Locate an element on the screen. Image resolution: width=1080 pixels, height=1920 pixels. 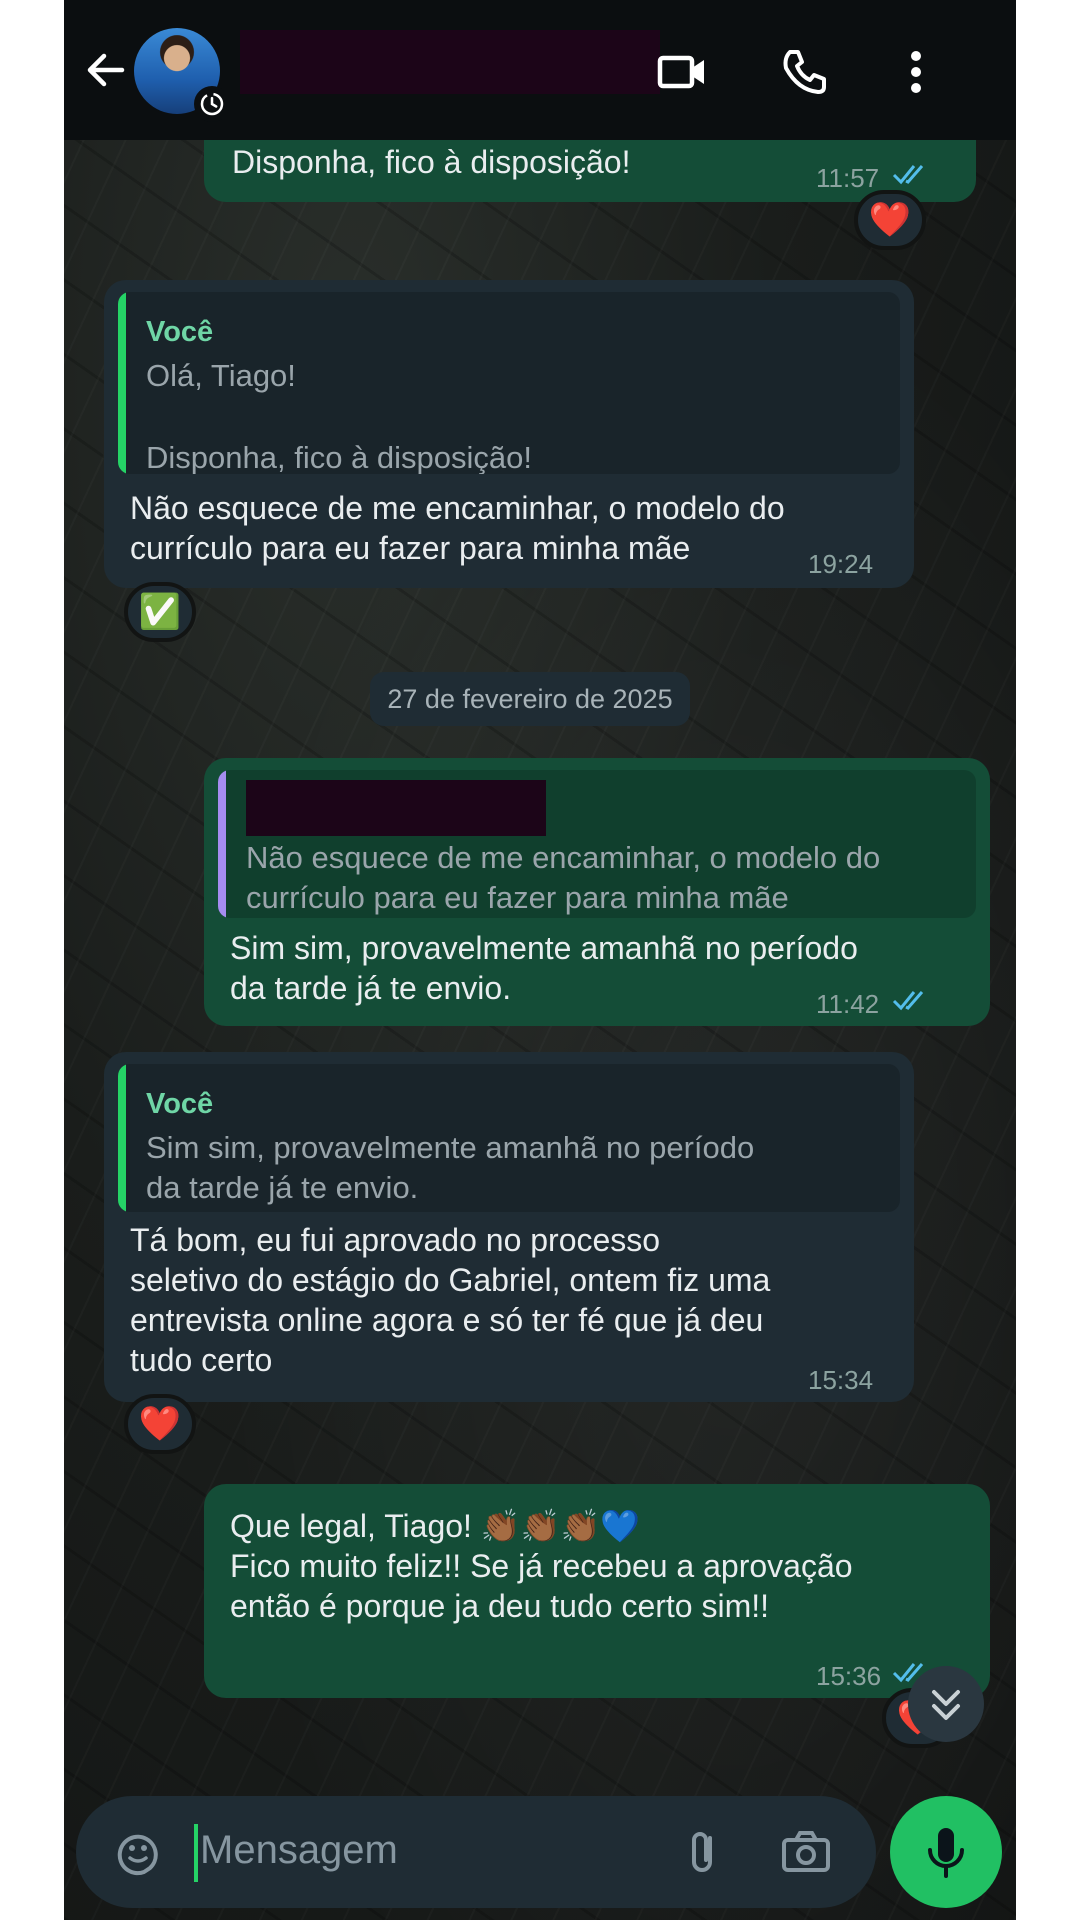
message-text: Tá bom, eu fui aprovado no processo is located at coordinates (395, 1240).